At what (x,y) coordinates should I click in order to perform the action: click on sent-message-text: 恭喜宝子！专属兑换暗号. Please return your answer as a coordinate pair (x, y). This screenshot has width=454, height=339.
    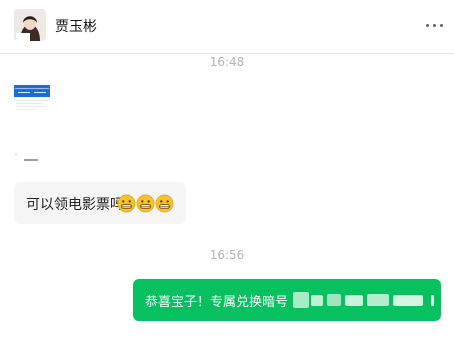
    Looking at the image, I should click on (217, 302).